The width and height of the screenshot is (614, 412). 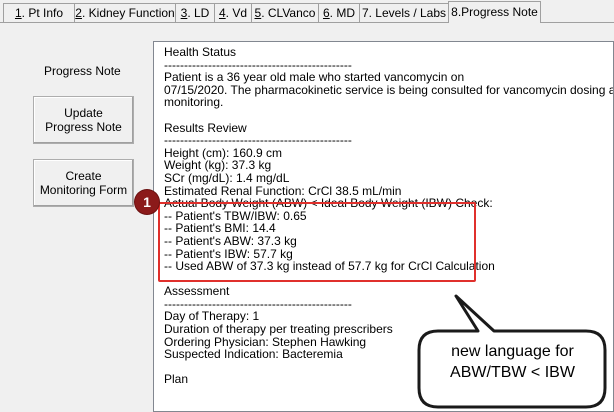 I want to click on tab-clvanco: 5. CLVanco, so click(x=285, y=12).